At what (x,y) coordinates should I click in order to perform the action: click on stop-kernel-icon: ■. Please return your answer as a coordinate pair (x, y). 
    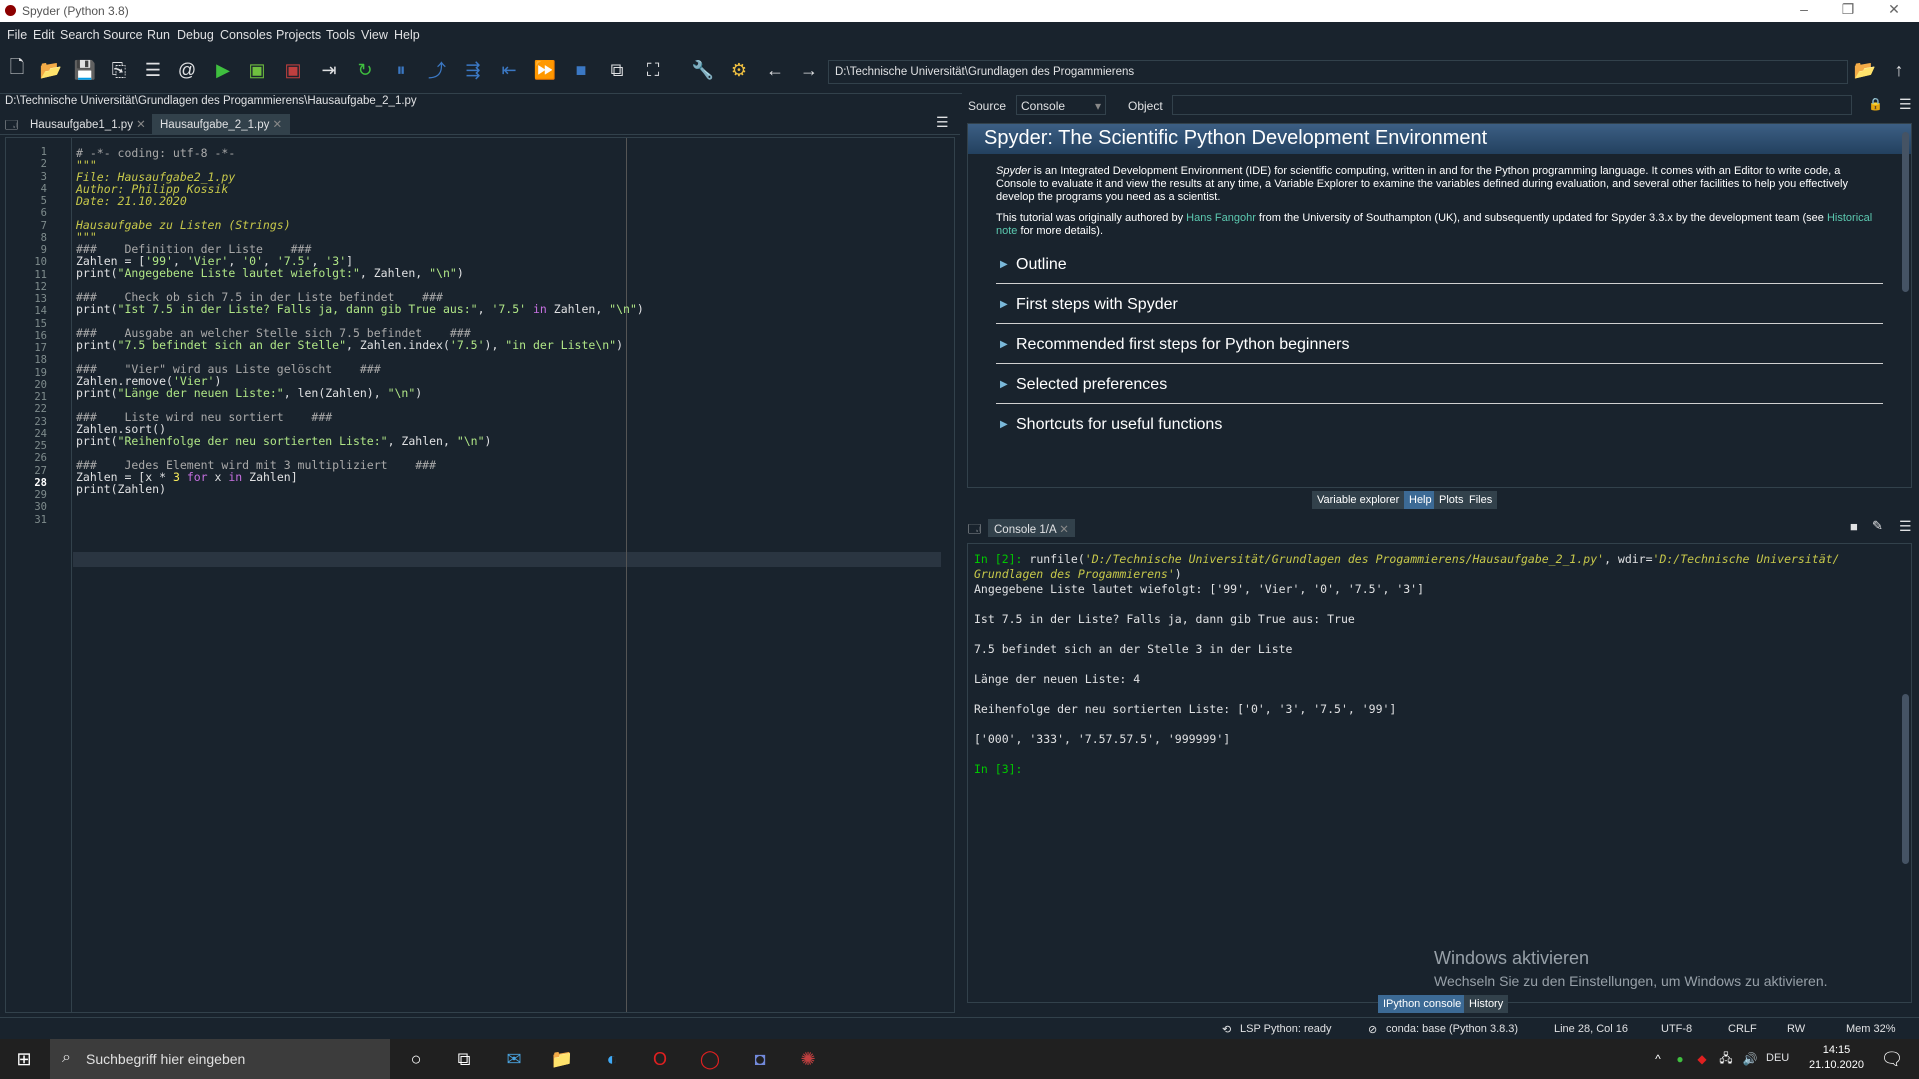
    Looking at the image, I should click on (1854, 526).